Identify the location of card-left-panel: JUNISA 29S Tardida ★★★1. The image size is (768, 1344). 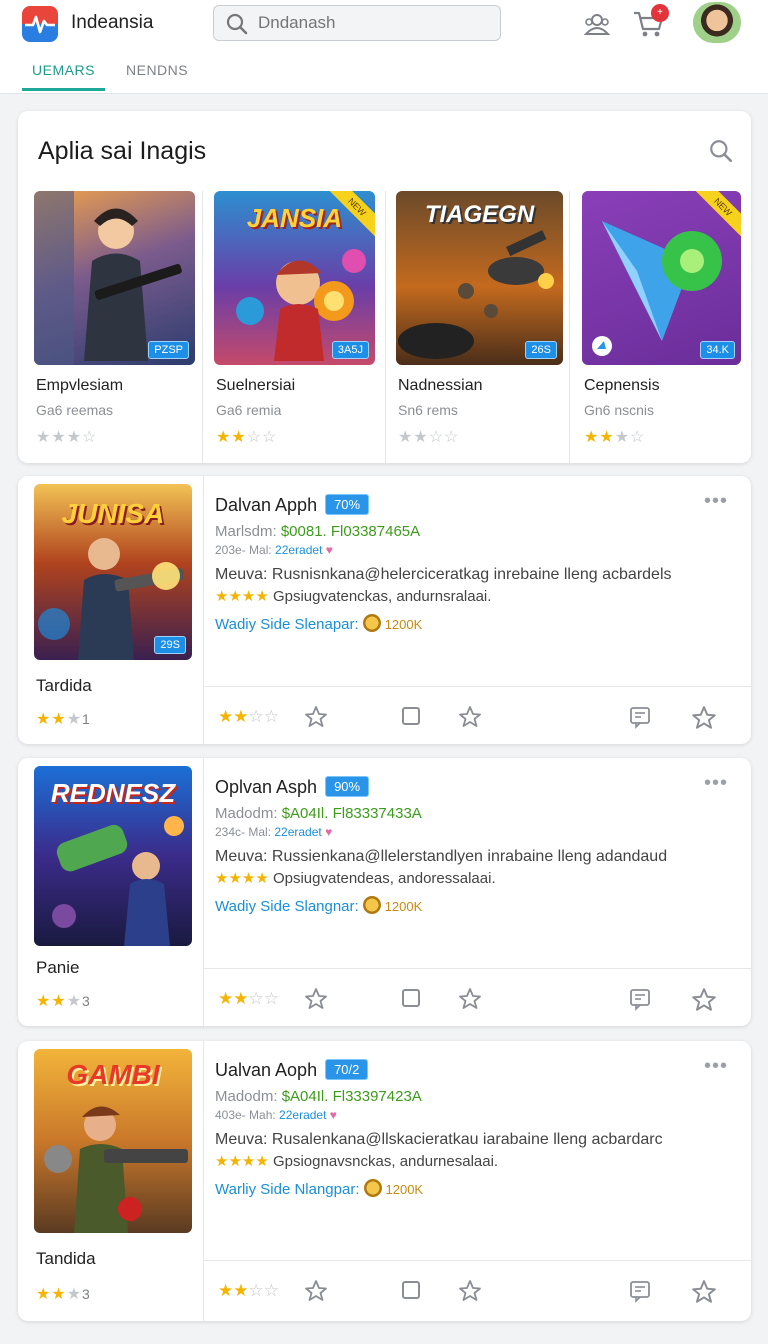
(111, 610).